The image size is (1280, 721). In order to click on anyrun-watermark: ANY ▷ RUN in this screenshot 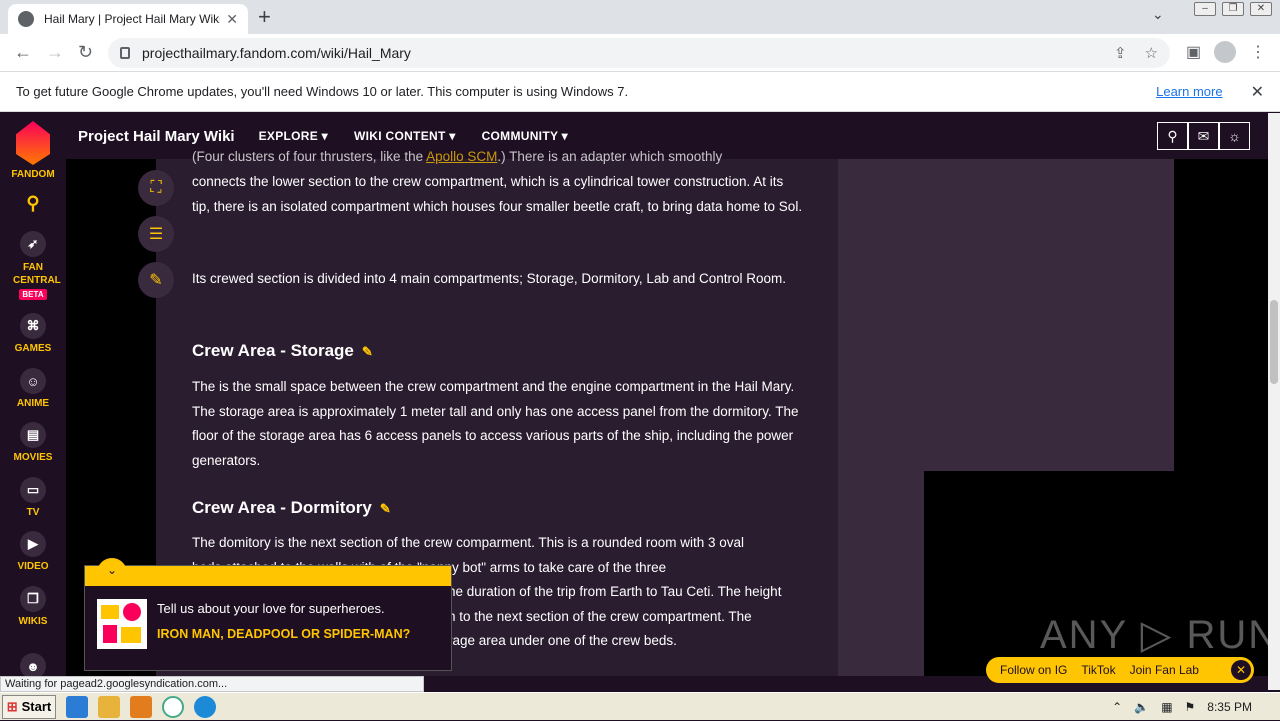, I will do `click(1160, 635)`.